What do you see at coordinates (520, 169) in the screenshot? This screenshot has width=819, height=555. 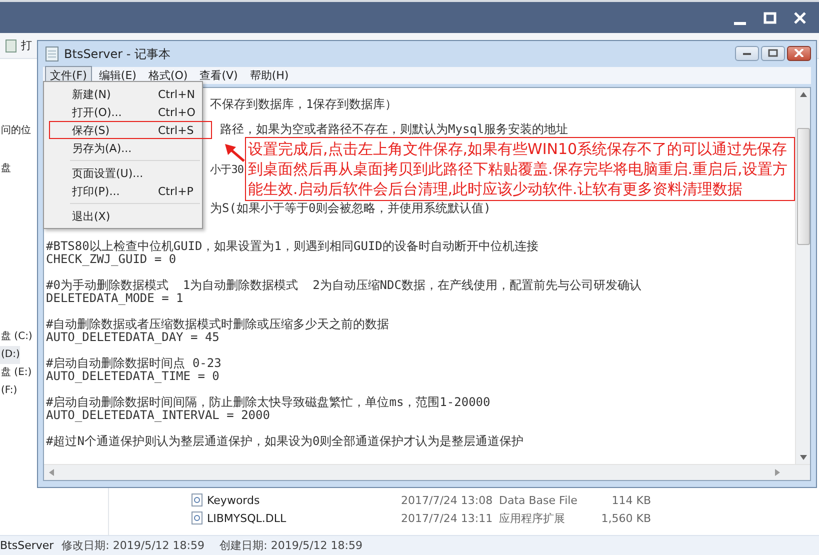 I see `annotation-note: 设置完成后,点击左上角文件保存,如果有些WIN10系统保存不了的可以通过先保存到桌面然后再从桌面拷贝到此路径下粘贴覆盖.保存完毕将电脑重启.重启后,设置方能生效.启动后软件会后台清理,此时应该少动软件.让软有更多资料清理数据` at bounding box center [520, 169].